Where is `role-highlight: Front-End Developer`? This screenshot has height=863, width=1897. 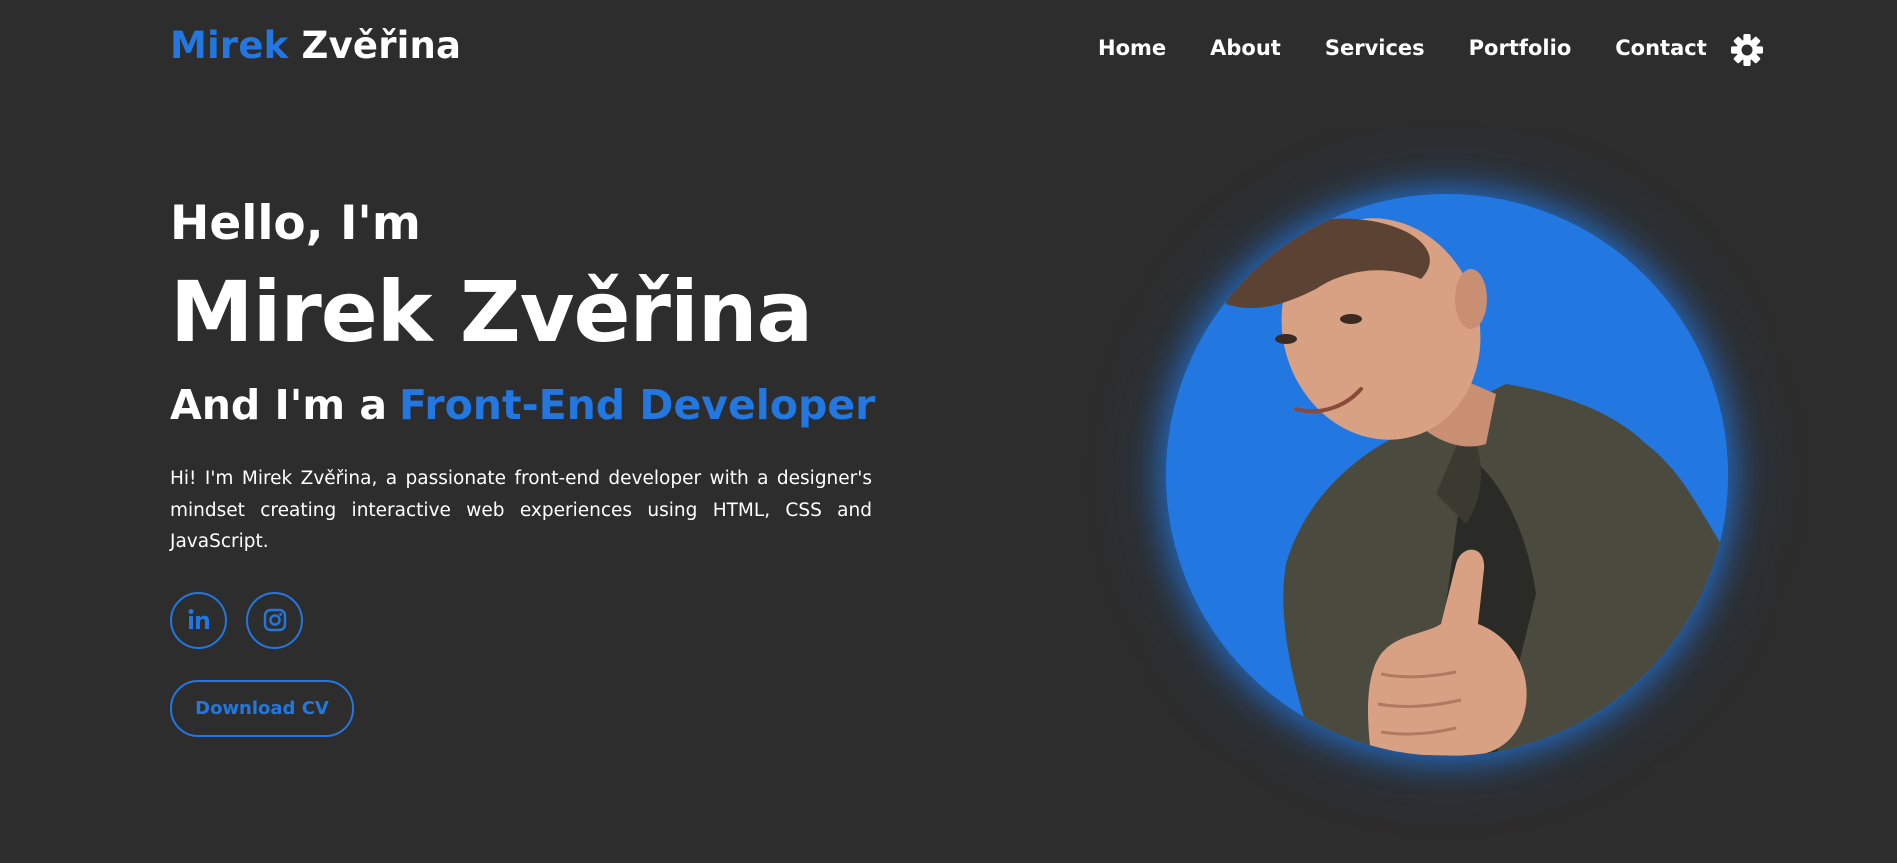
role-highlight: Front-End Developer is located at coordinates (637, 405).